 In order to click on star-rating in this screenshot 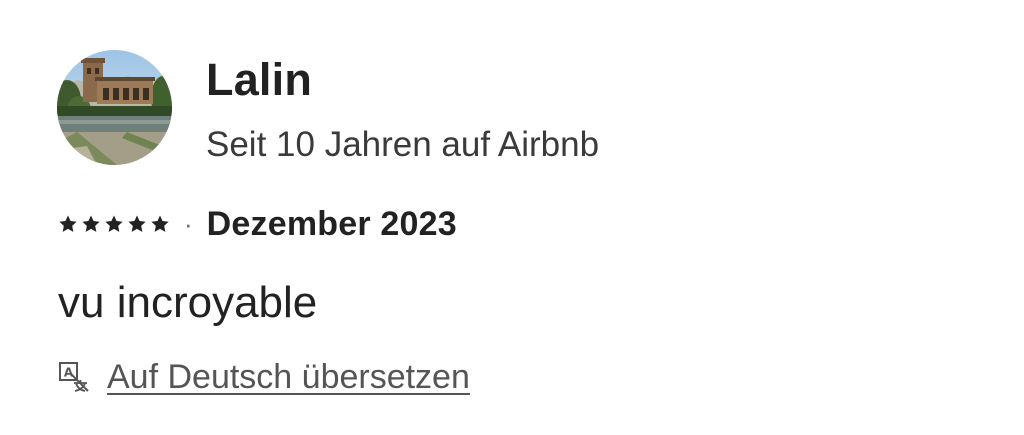, I will do `click(114, 224)`.